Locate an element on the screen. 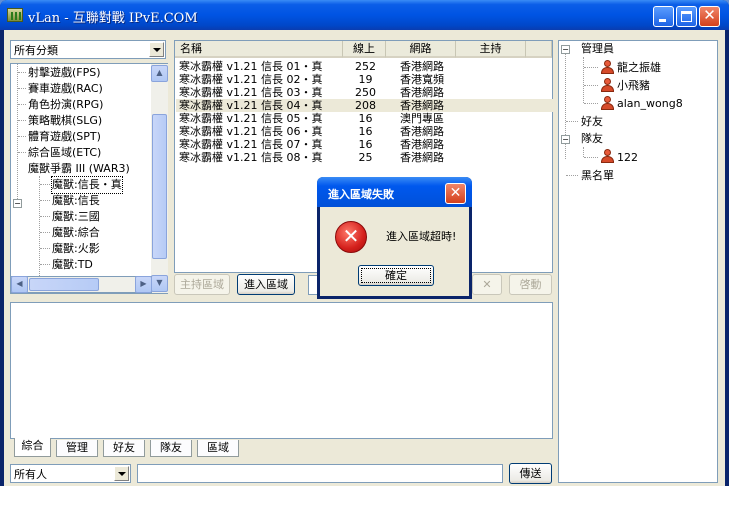 The image size is (729, 512). admin-user: alan_wong8 is located at coordinates (650, 104).